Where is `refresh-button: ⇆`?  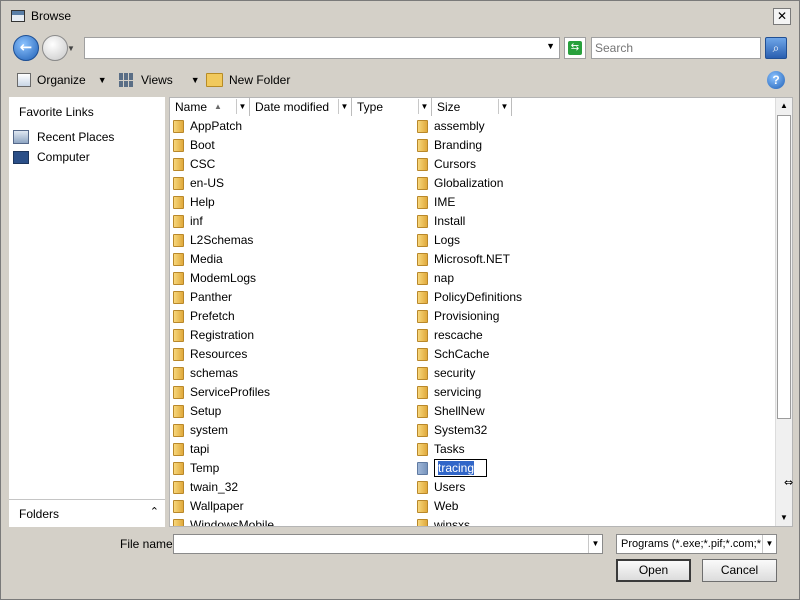
refresh-button: ⇆ is located at coordinates (575, 48).